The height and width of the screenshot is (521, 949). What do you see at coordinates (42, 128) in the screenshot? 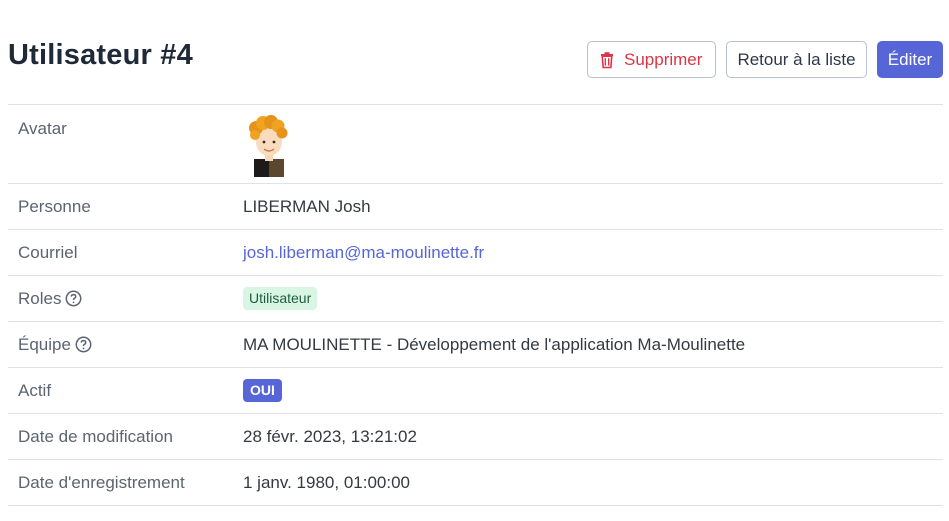
I see `avatar-label: Avatar` at bounding box center [42, 128].